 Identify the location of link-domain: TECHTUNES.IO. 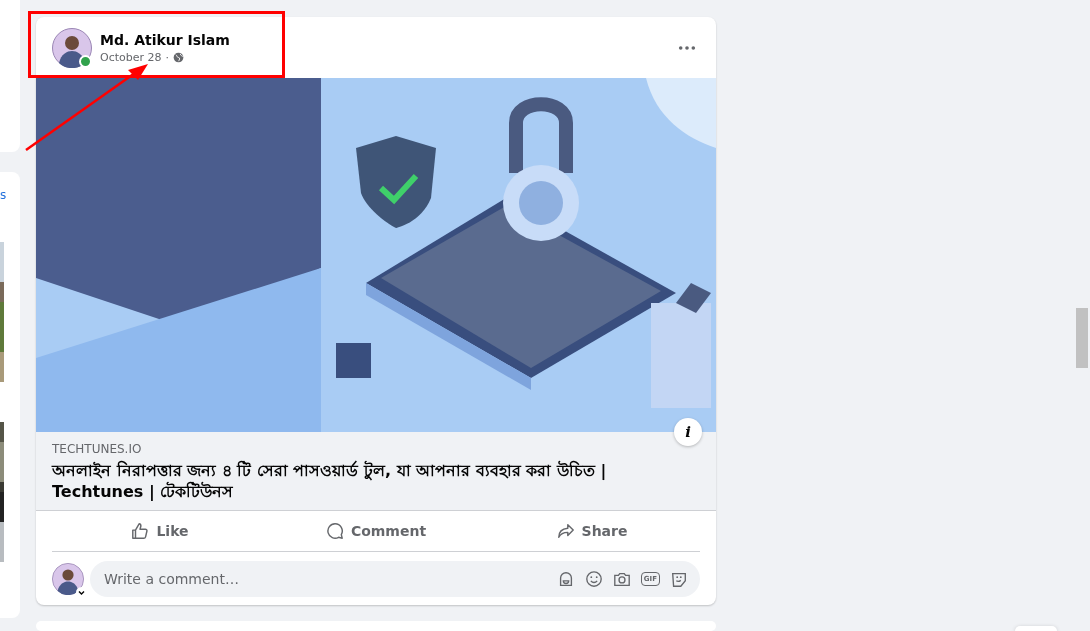
(97, 449).